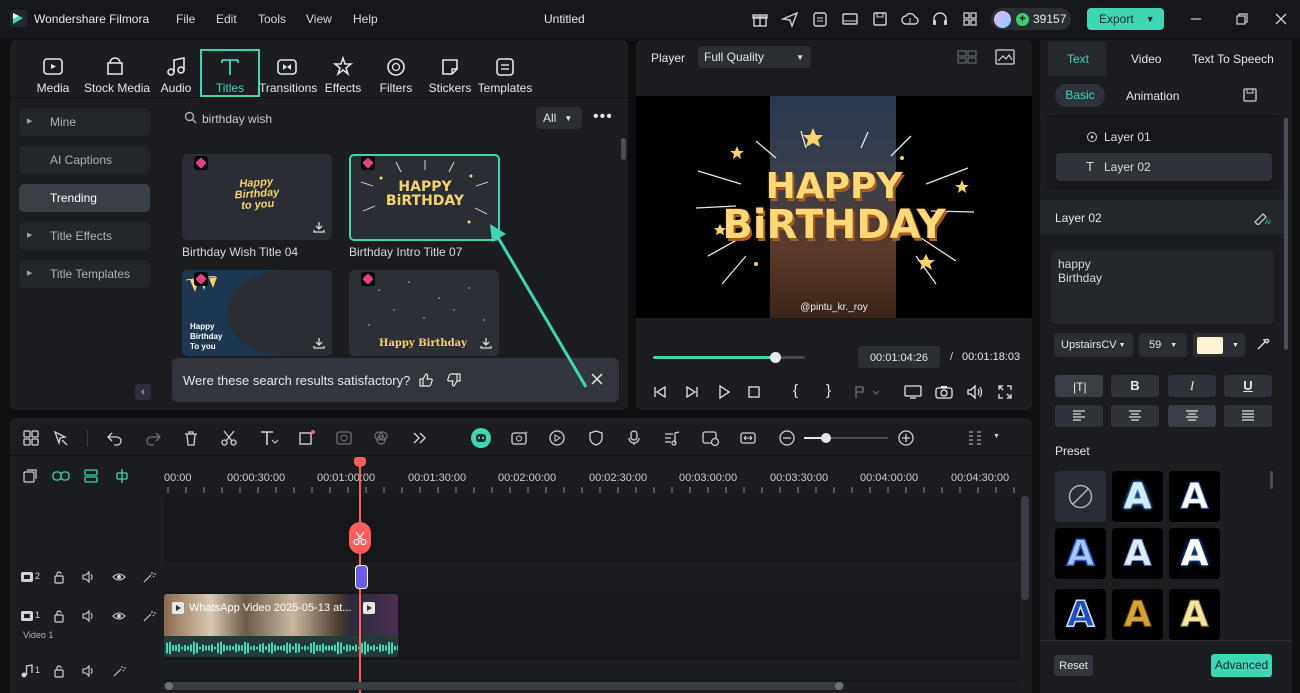  What do you see at coordinates (760, 19) in the screenshot?
I see `gift-icon` at bounding box center [760, 19].